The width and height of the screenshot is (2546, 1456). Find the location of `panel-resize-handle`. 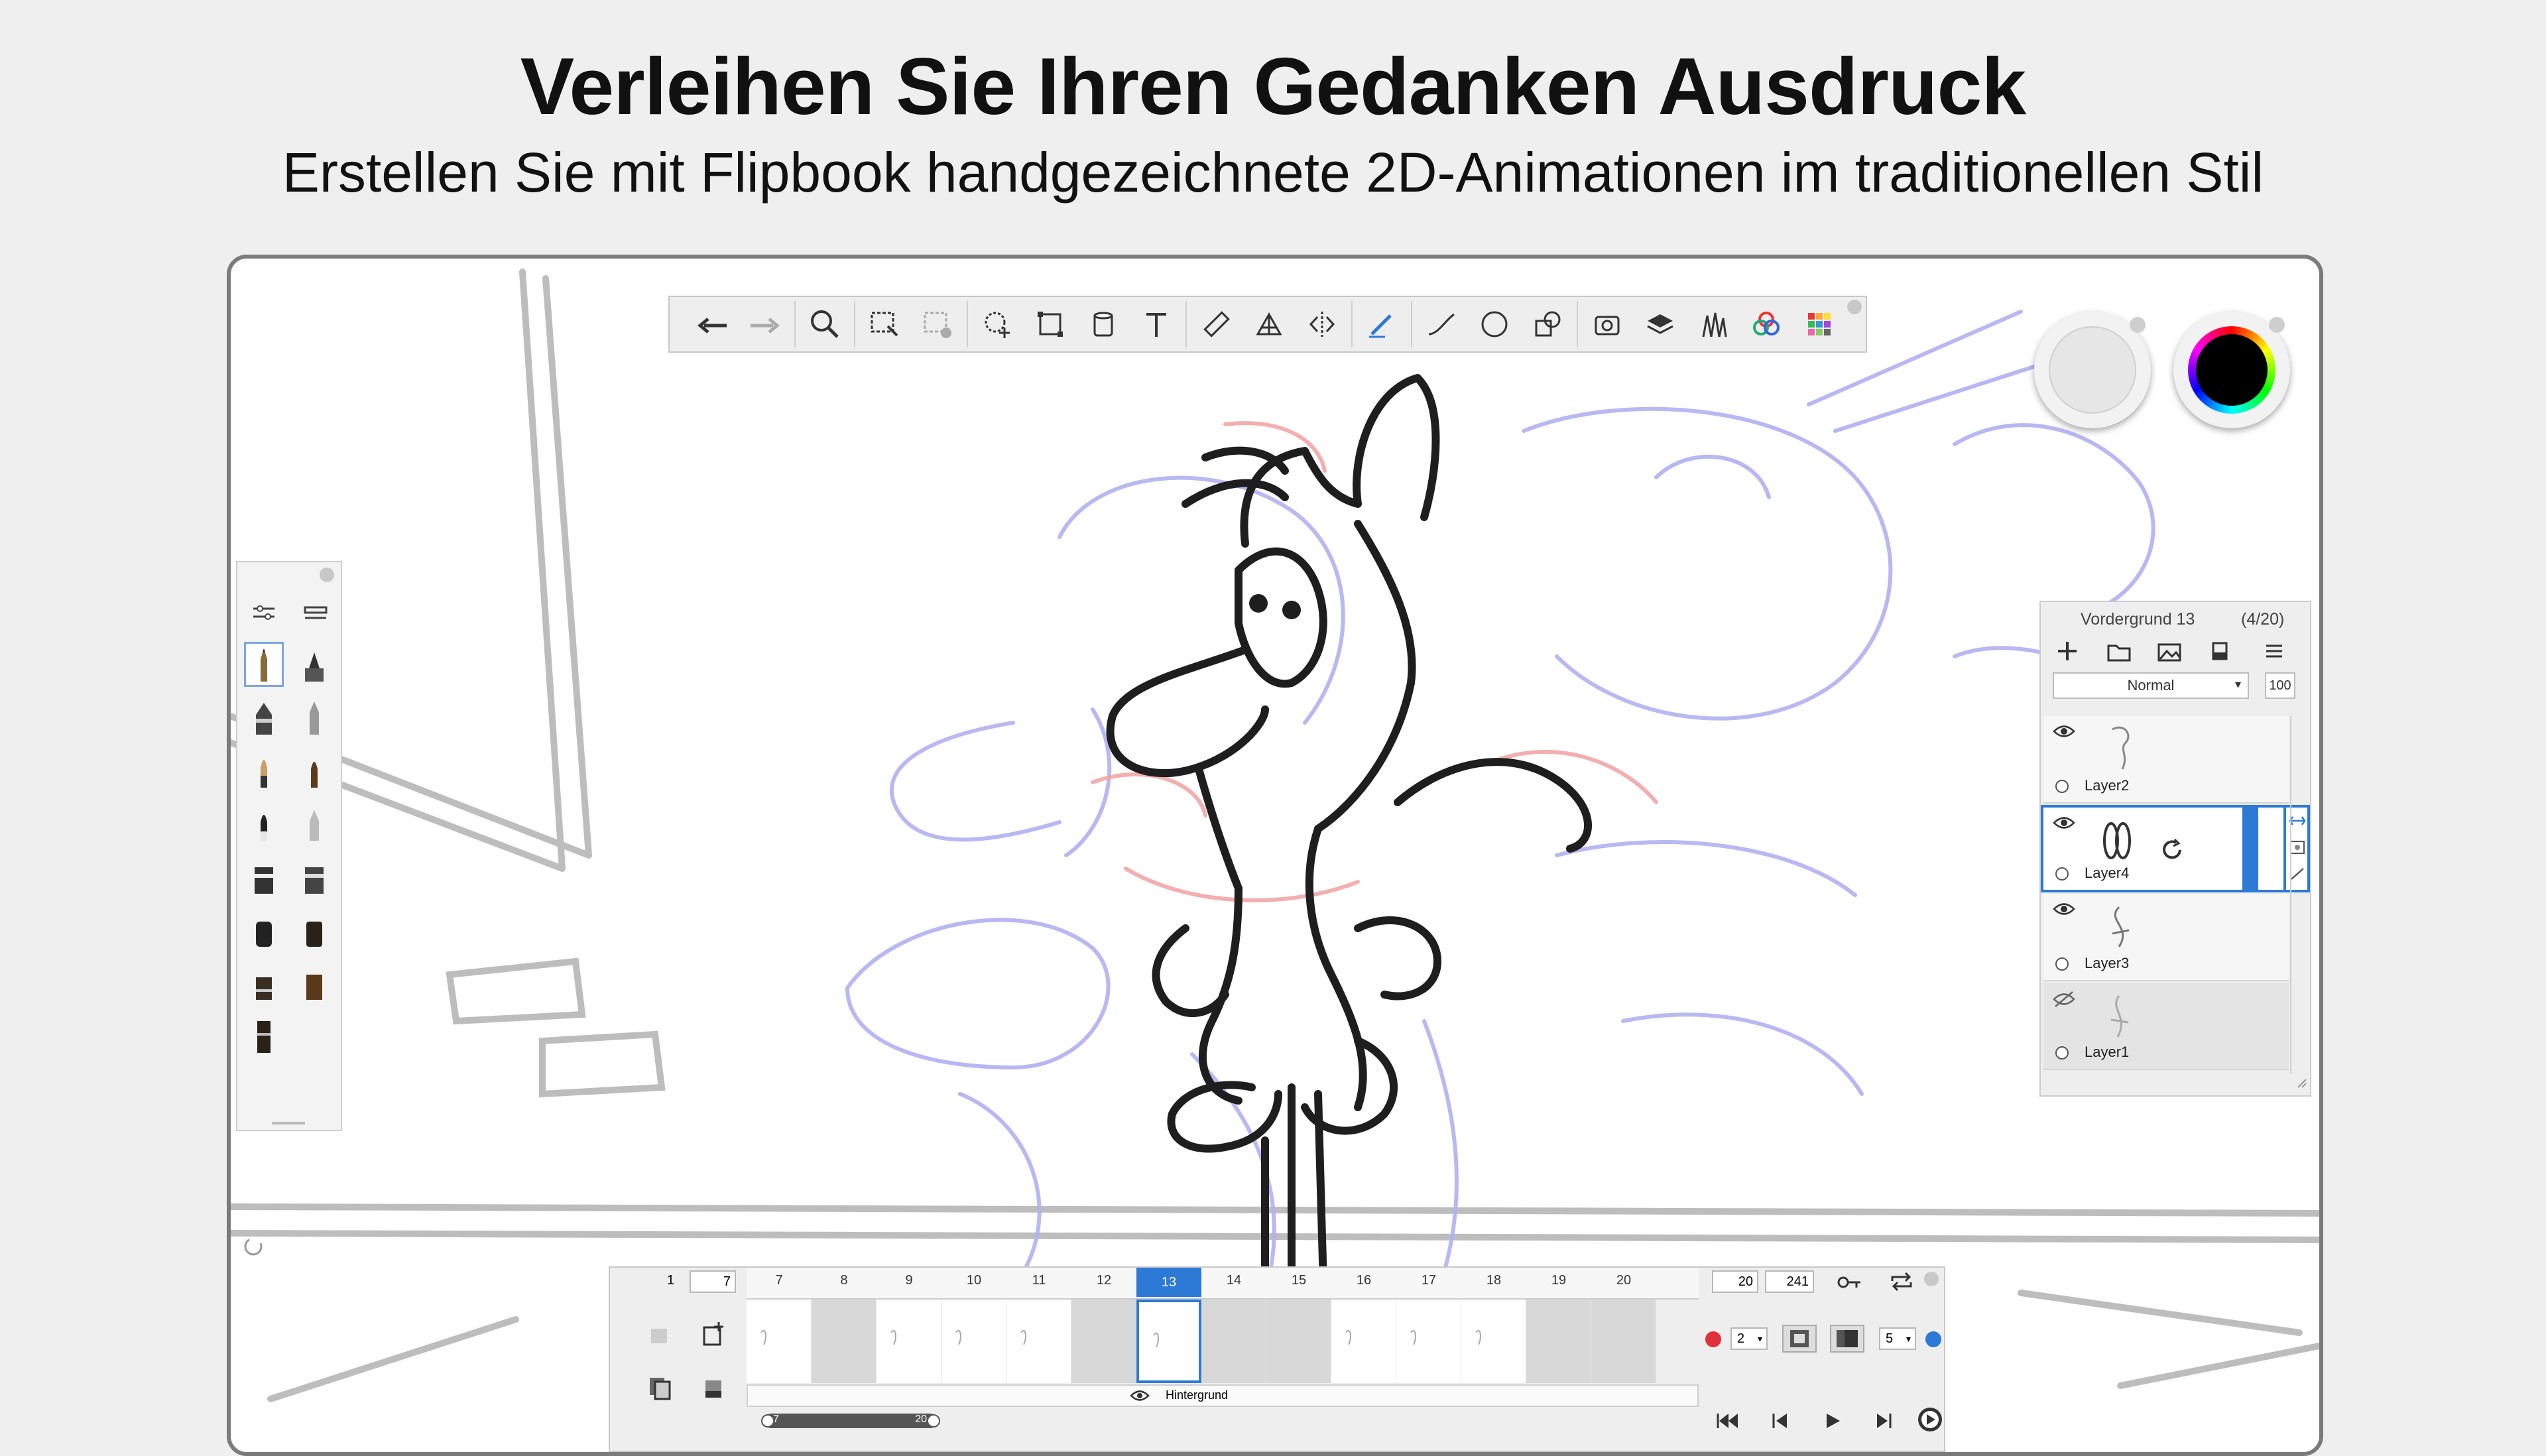

panel-resize-handle is located at coordinates (2301, 1084).